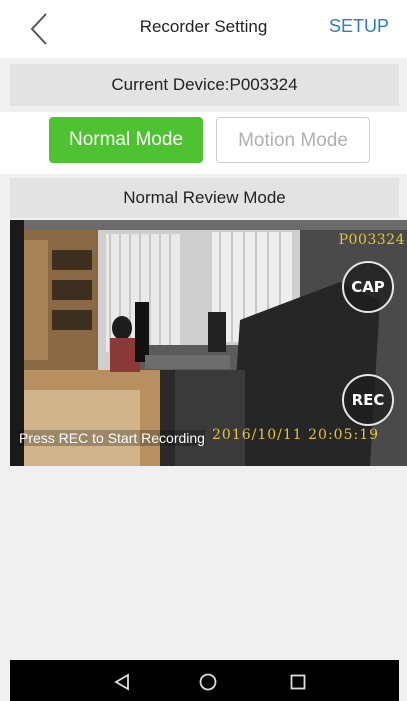 The height and width of the screenshot is (701, 407). I want to click on triangle-back-icon, so click(121, 682).